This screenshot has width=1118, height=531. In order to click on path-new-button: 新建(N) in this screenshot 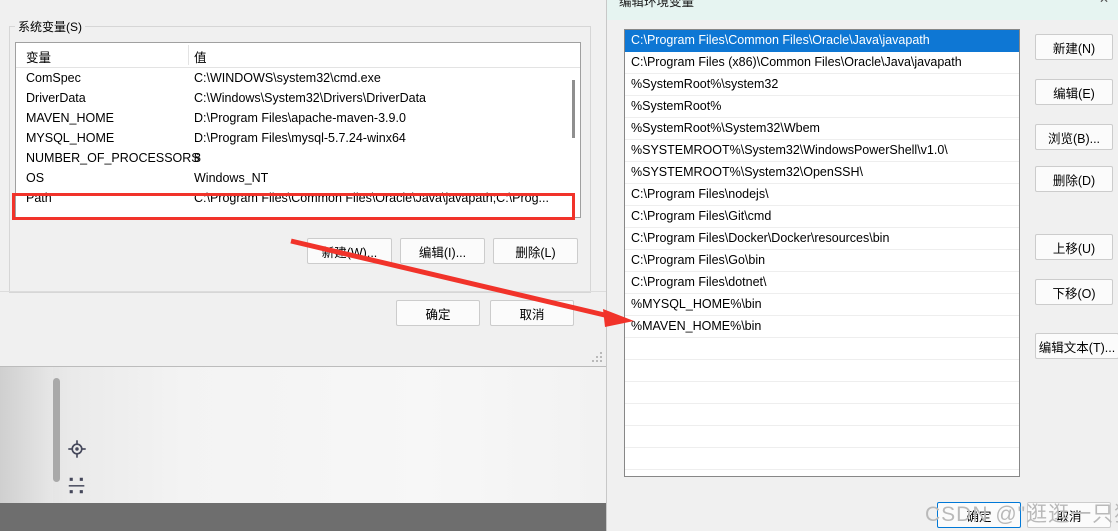, I will do `click(1074, 47)`.